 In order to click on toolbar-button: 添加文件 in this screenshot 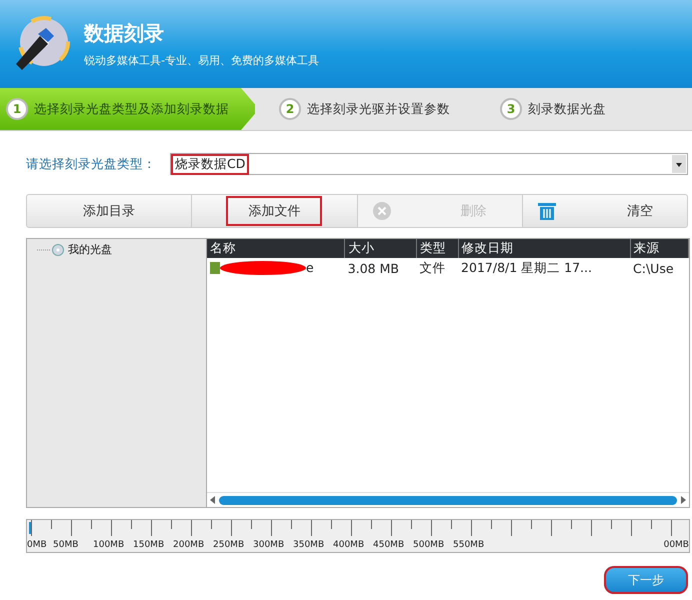, I will do `click(275, 211)`.